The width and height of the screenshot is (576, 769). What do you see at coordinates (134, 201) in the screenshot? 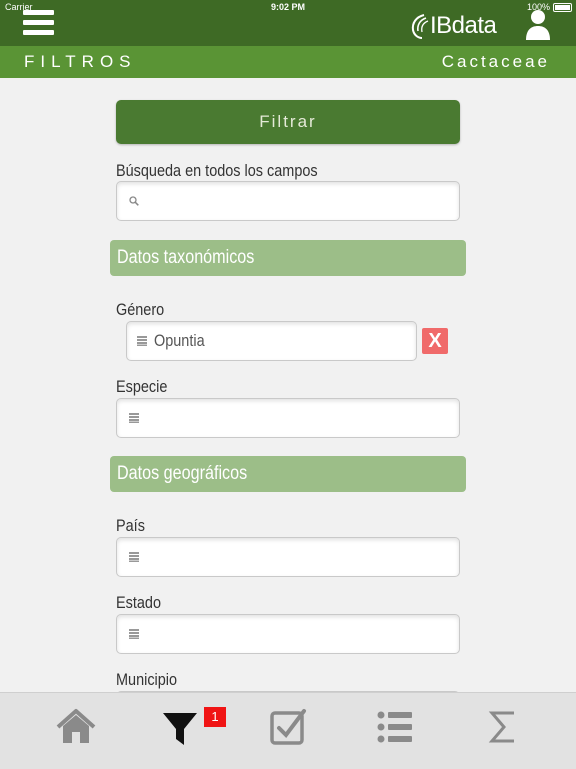
I see `search-icon` at bounding box center [134, 201].